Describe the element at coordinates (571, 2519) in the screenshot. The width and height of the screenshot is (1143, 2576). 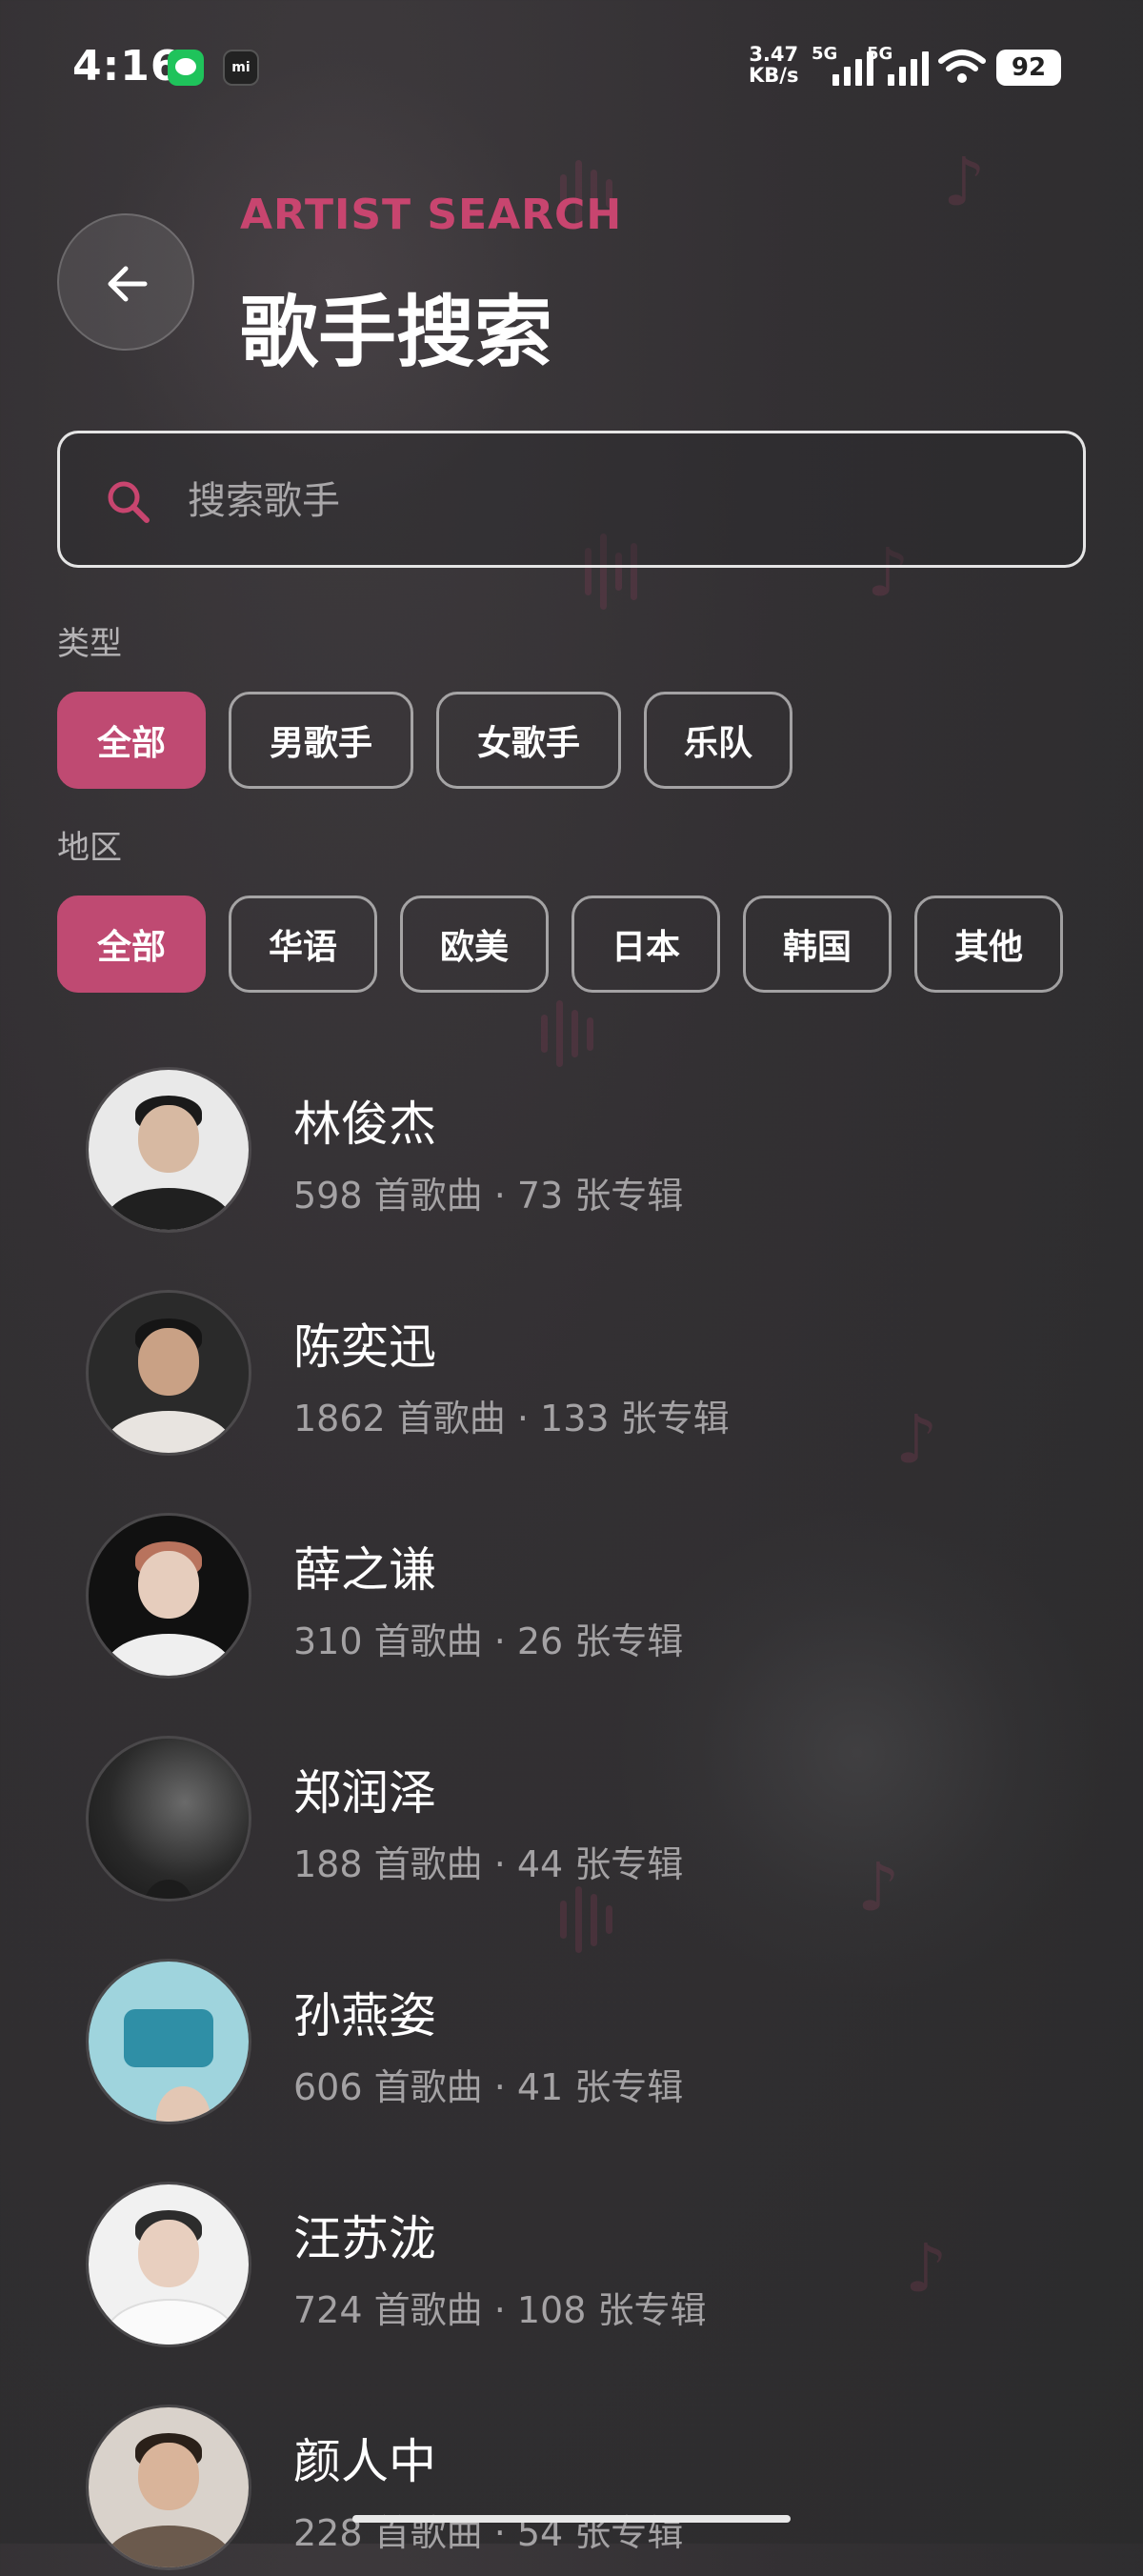
I see `home-indicator` at that location.